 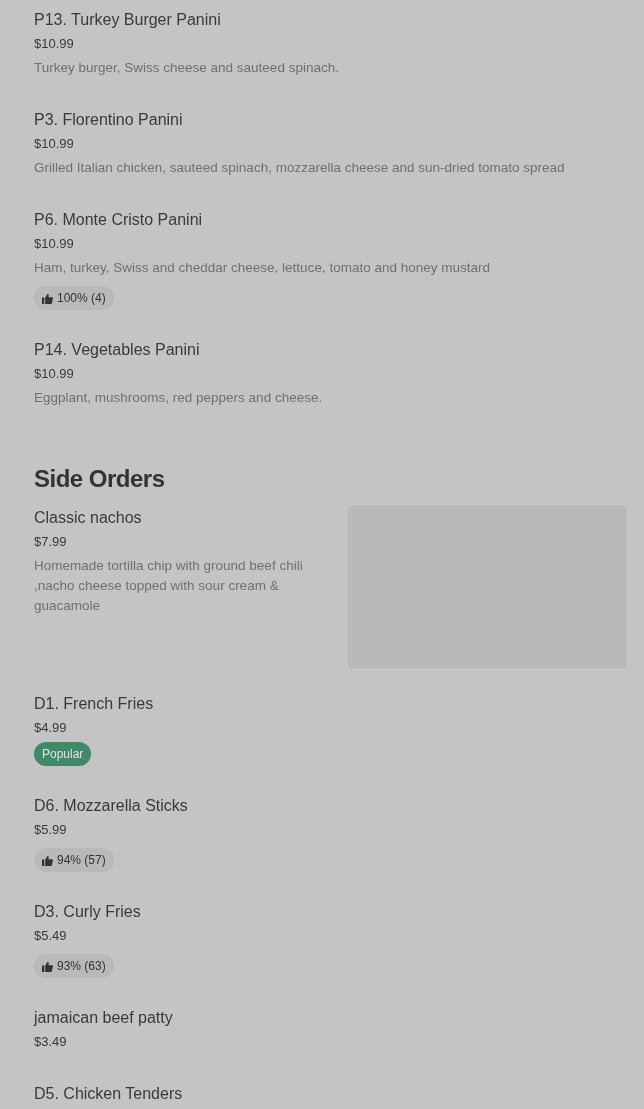 What do you see at coordinates (187, 68) in the screenshot?
I see `item-description: Turkey burger, Swiss cheese and sauteed spinach.` at bounding box center [187, 68].